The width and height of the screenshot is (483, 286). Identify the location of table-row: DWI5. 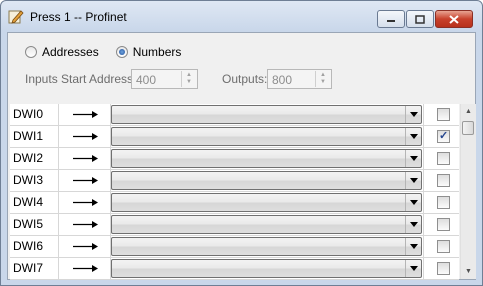
(234, 225).